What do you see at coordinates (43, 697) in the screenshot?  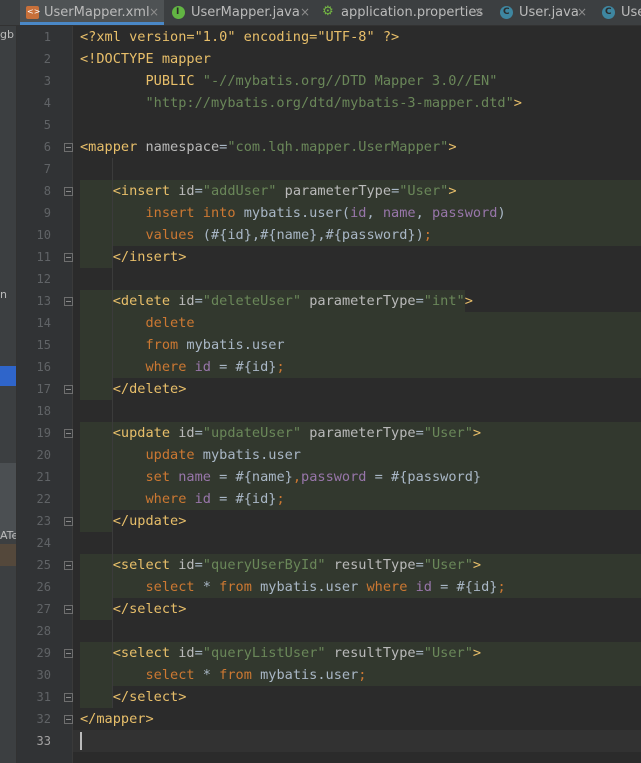 I see `line-number: 31` at bounding box center [43, 697].